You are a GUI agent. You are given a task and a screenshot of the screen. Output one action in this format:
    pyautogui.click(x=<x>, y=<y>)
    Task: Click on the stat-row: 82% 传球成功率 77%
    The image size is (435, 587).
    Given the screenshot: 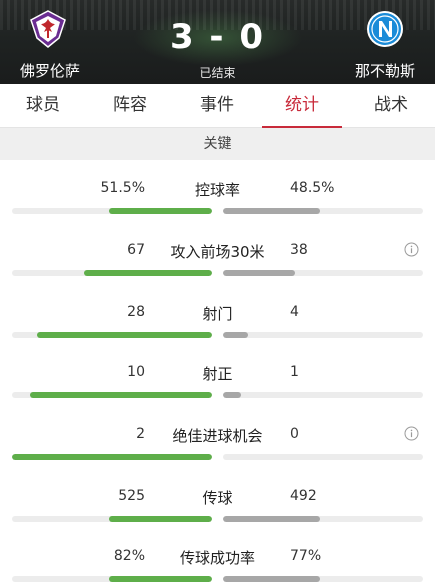 What is the action you would take?
    pyautogui.click(x=217, y=561)
    